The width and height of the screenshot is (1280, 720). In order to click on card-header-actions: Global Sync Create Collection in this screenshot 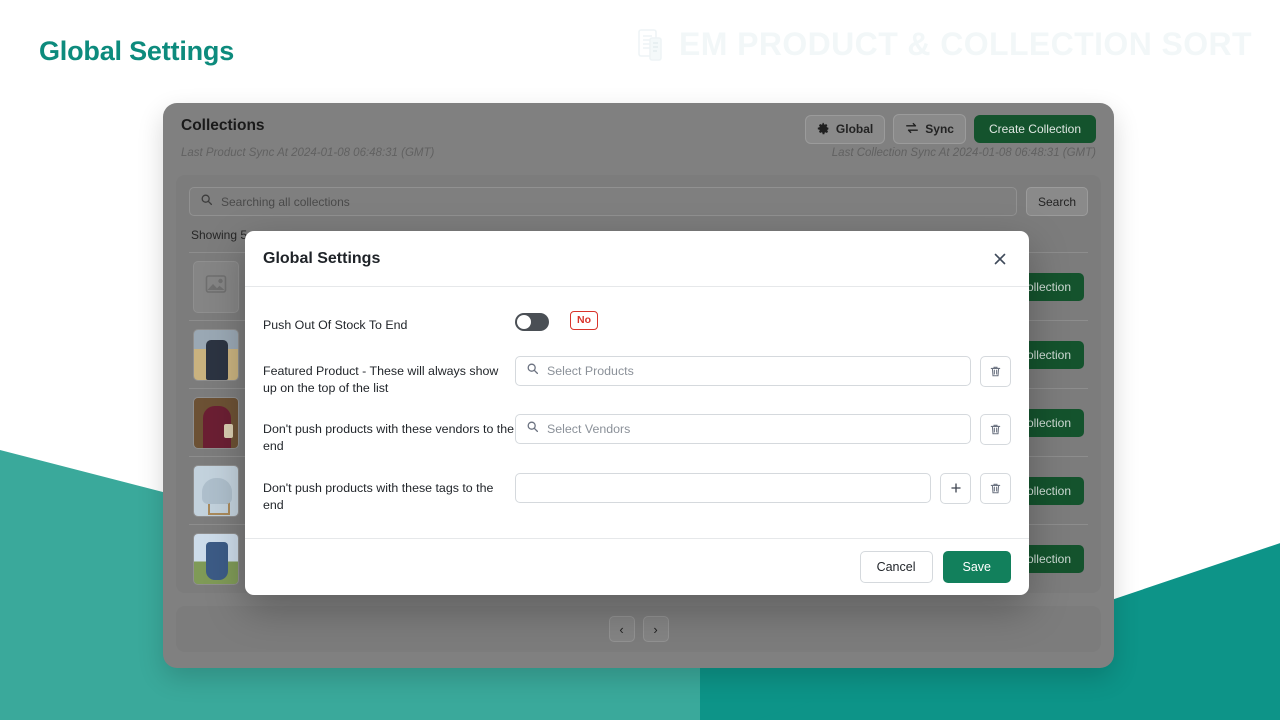, I will do `click(950, 129)`.